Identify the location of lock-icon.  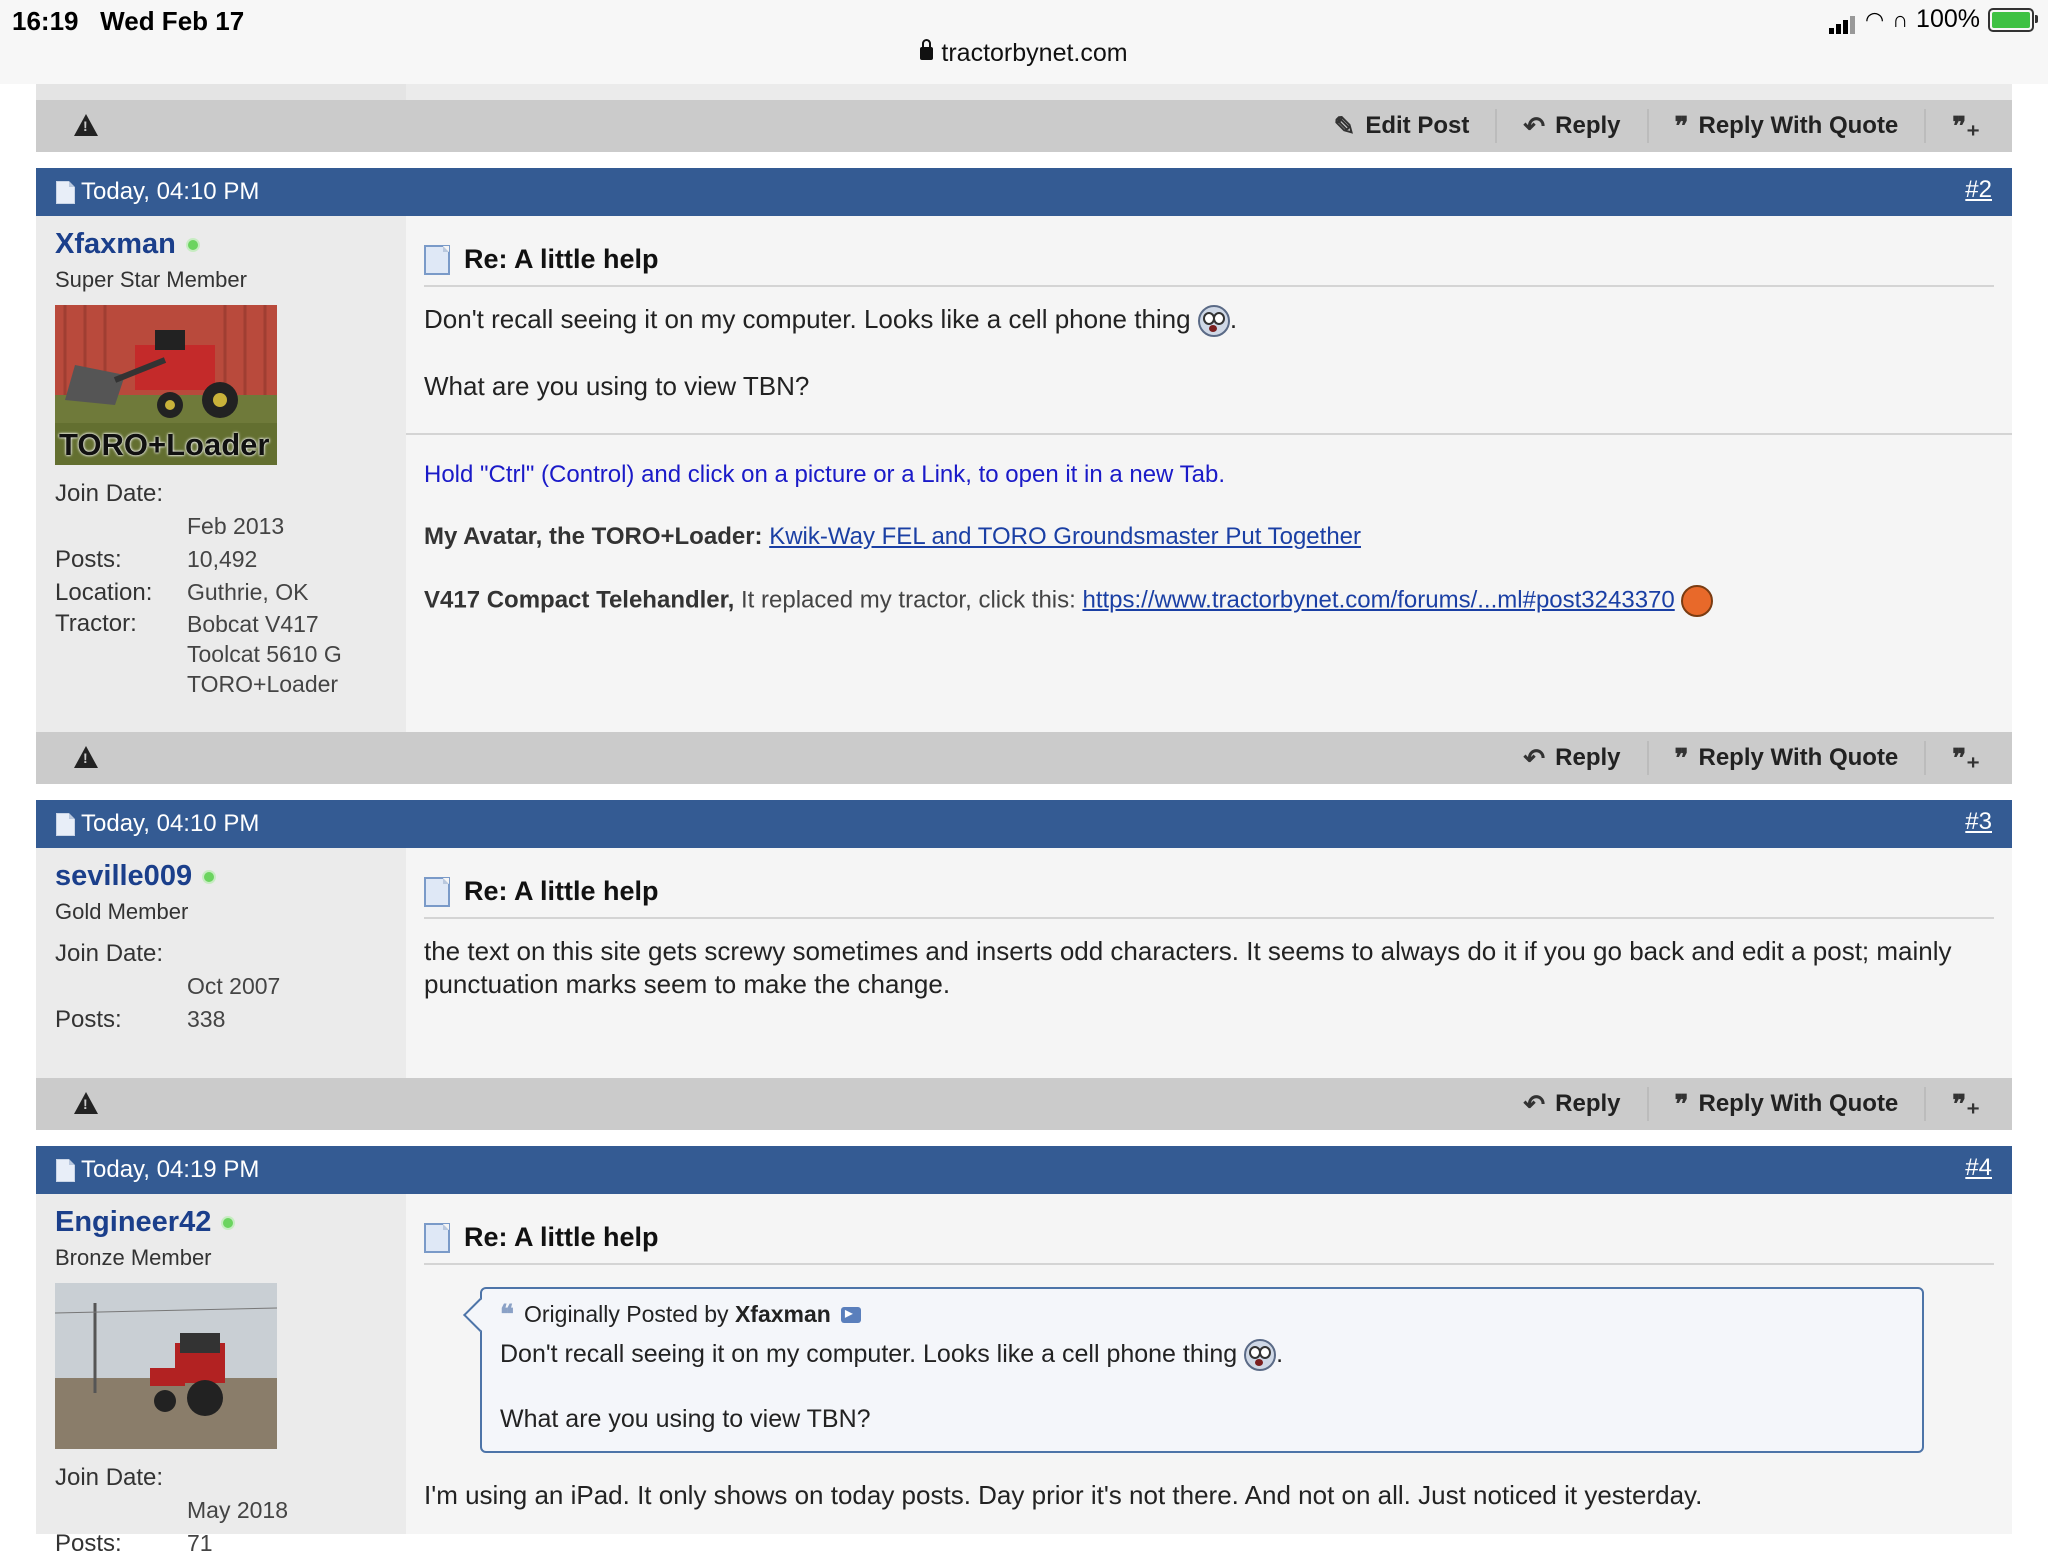
(927, 49).